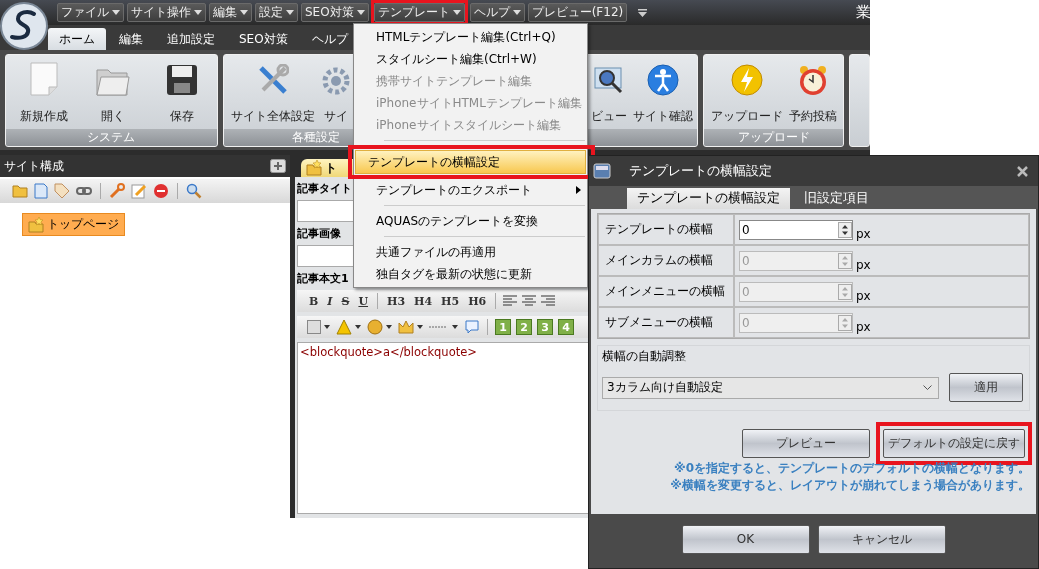  What do you see at coordinates (90, 12) in the screenshot?
I see `menu-button: ファイル` at bounding box center [90, 12].